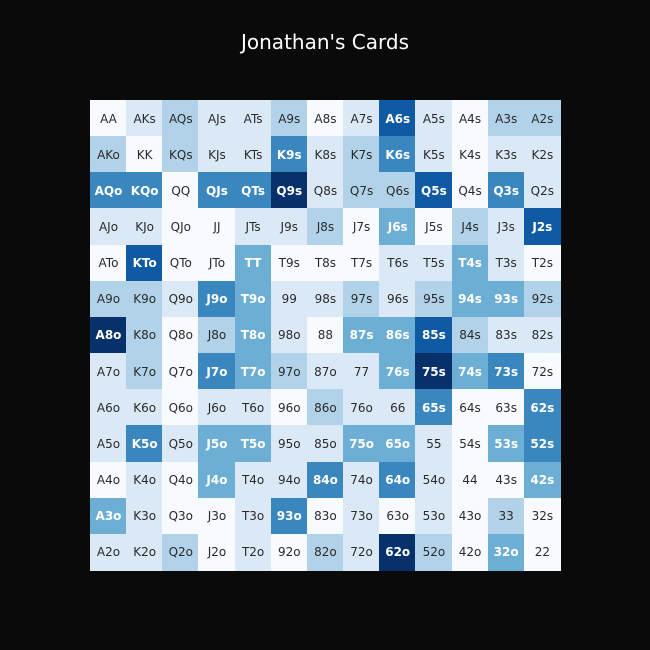 The height and width of the screenshot is (650, 650). Describe the element at coordinates (506, 335) in the screenshot. I see `heatmap-cell: 83s` at that location.